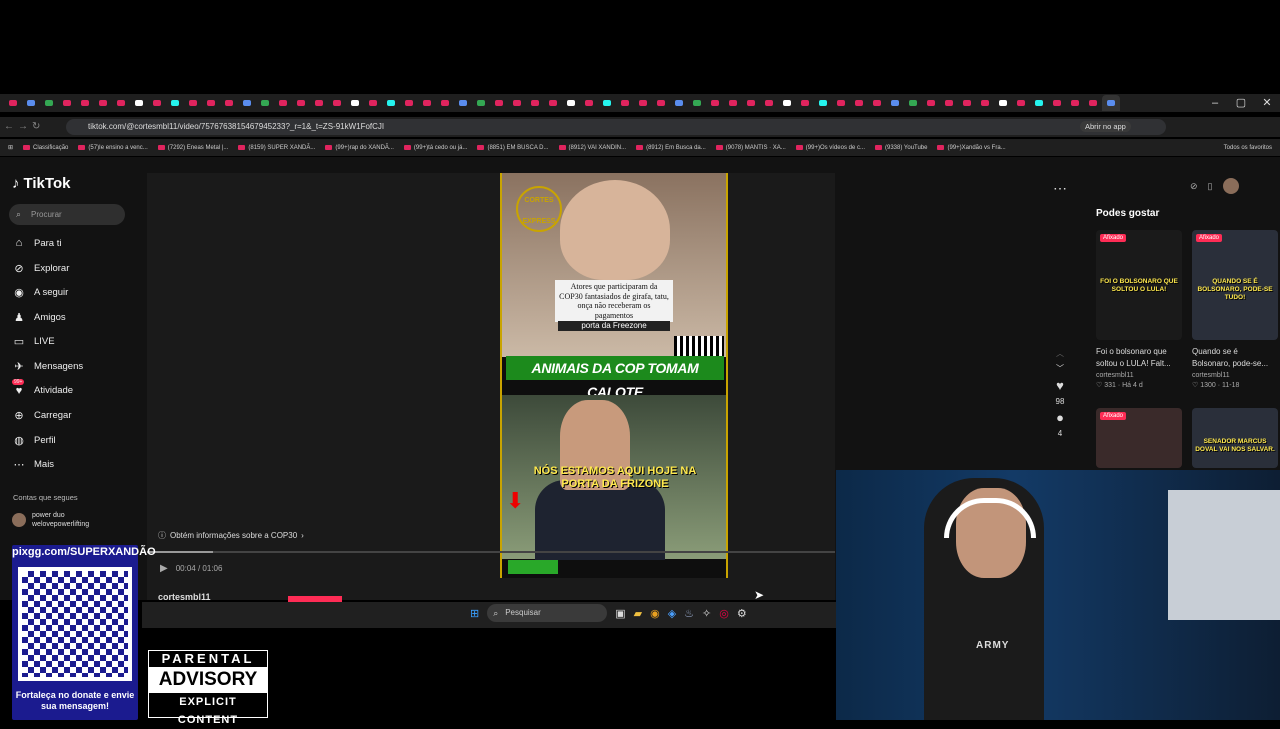  What do you see at coordinates (1230, 186) in the screenshot?
I see `profile-avatar` at bounding box center [1230, 186].